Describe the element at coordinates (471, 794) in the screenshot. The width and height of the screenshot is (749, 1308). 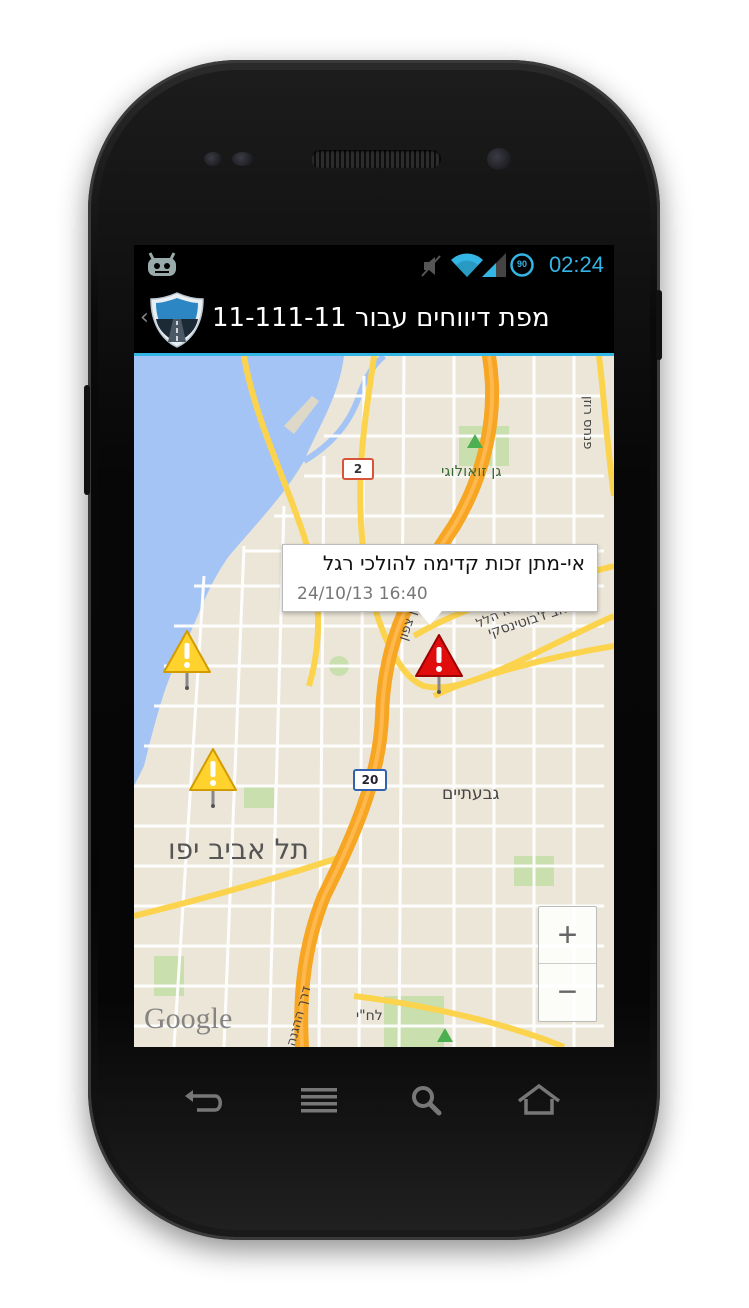
I see `map-label-givatayim: גבעתיים` at that location.